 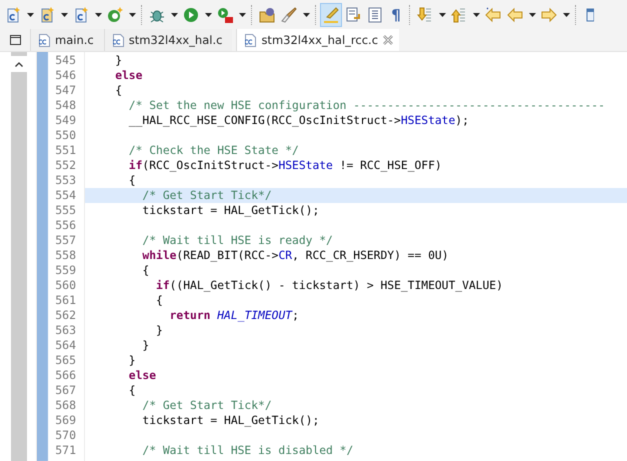 I want to click on line-number: 565, so click(x=65, y=360).